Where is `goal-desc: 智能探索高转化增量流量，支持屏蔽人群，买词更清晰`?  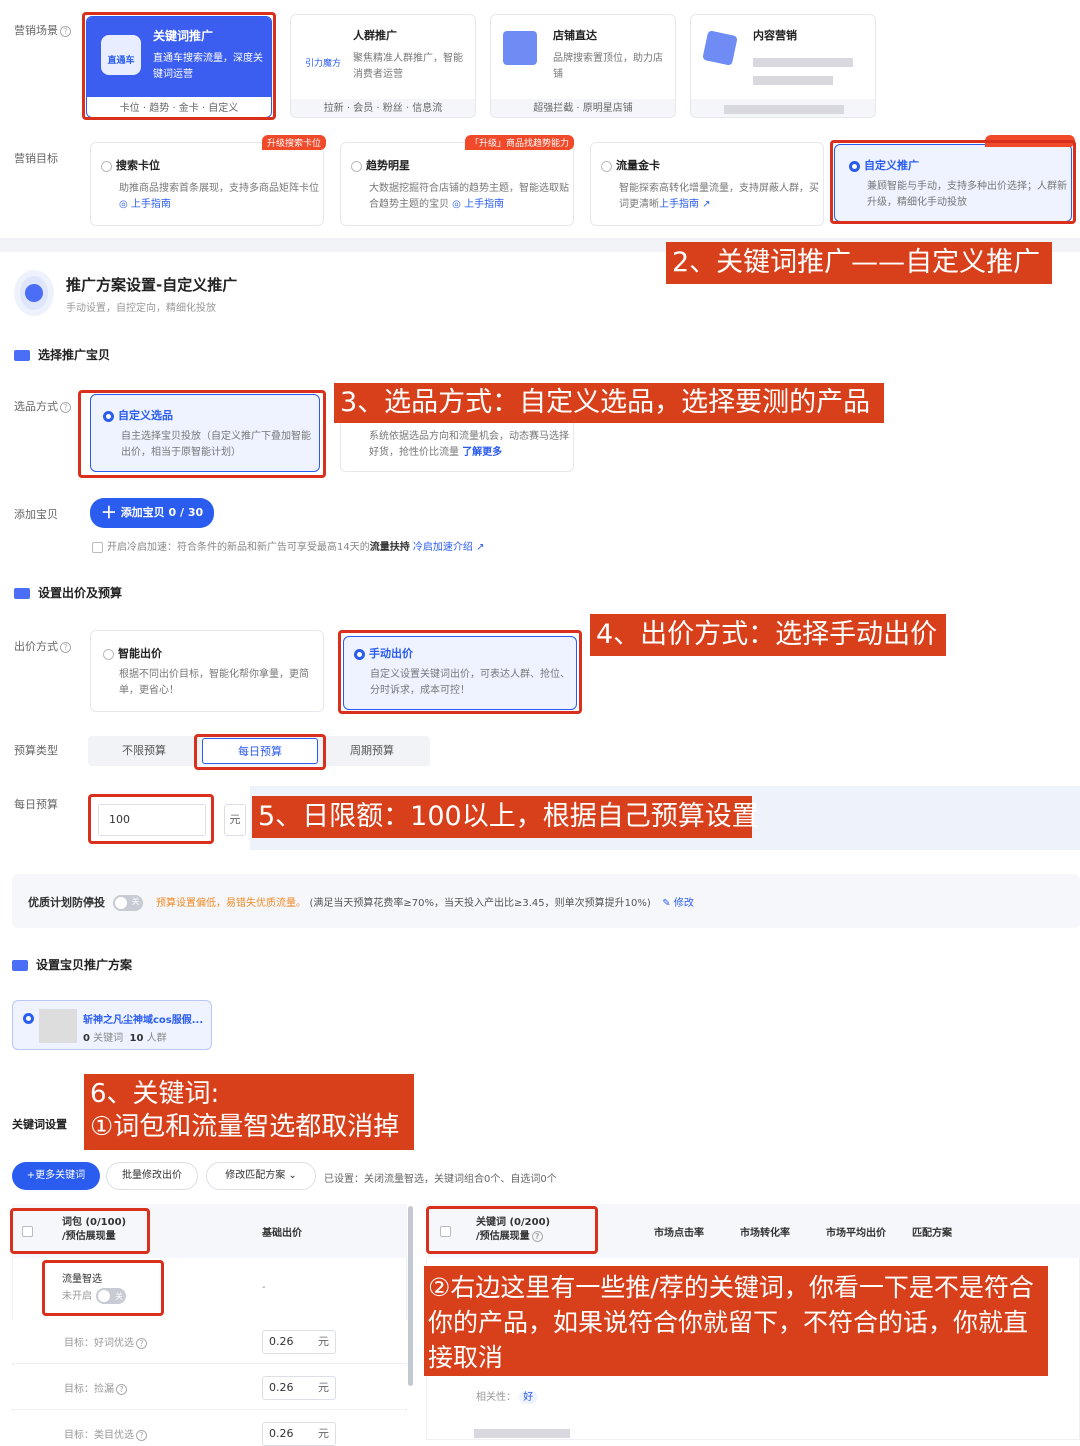 goal-desc: 智能探索高转化增量流量，支持屏蔽人群，买词更清晰 is located at coordinates (719, 196).